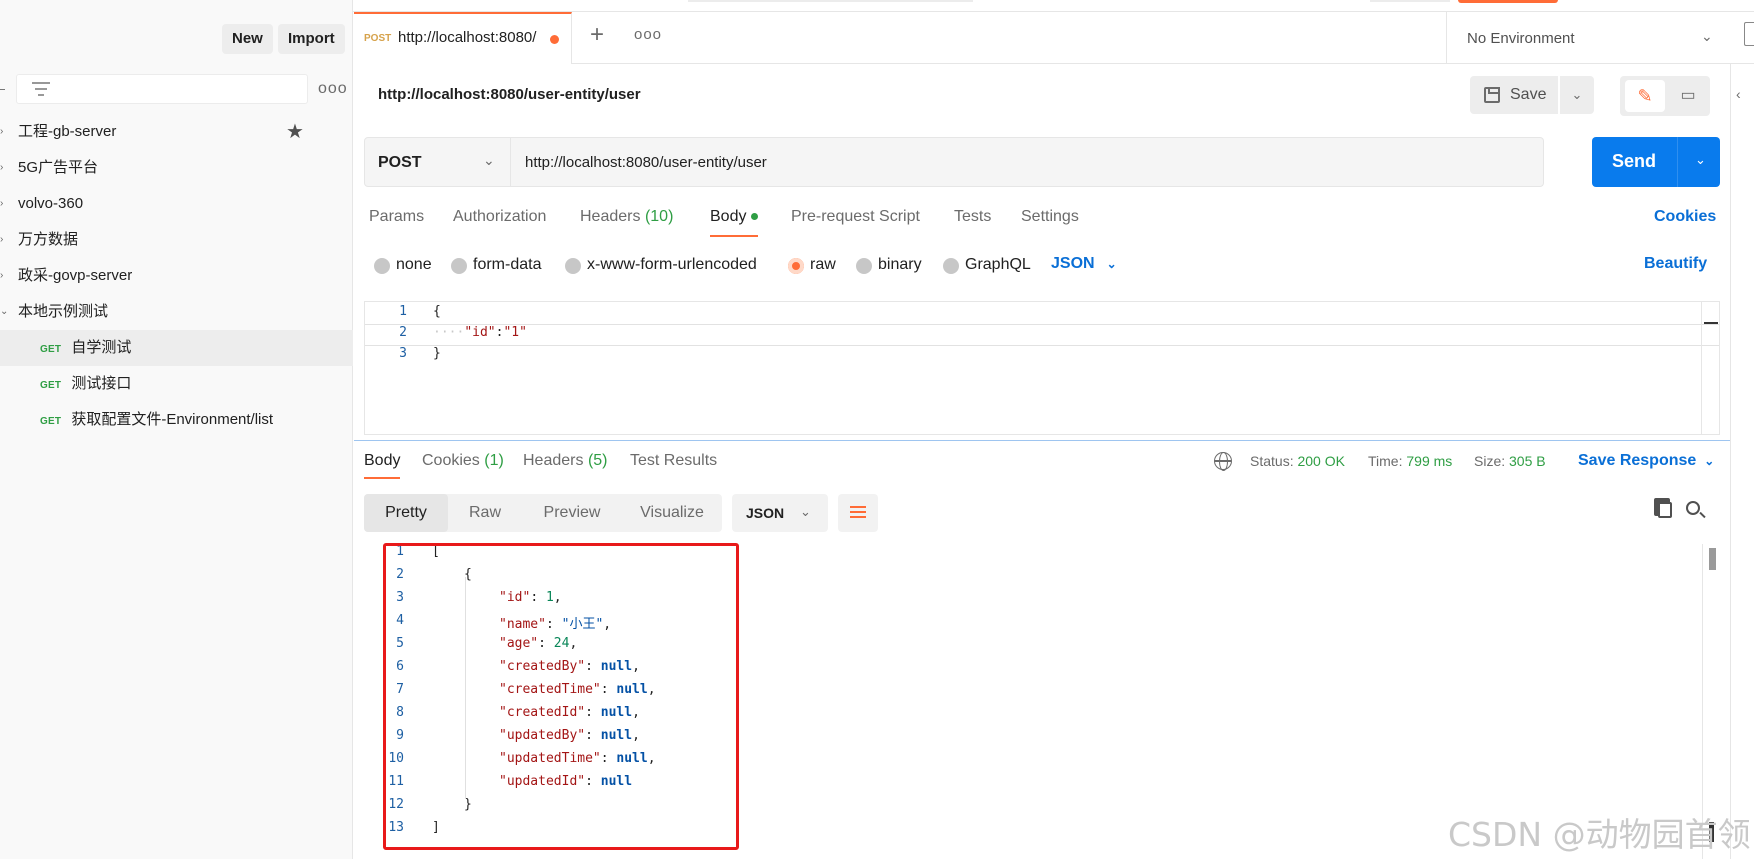 This screenshot has height=859, width=1754. What do you see at coordinates (1675, 264) in the screenshot?
I see `beautify-link: Beautify` at bounding box center [1675, 264].